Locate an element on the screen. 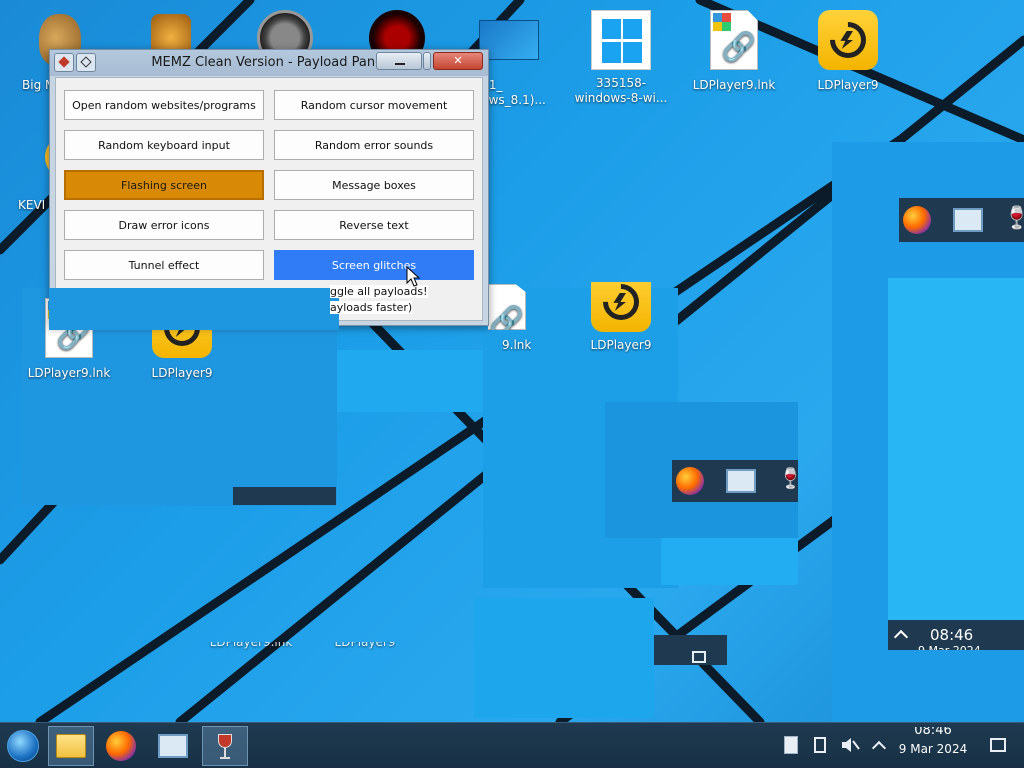  wine-glass-icon is located at coordinates (225, 746).